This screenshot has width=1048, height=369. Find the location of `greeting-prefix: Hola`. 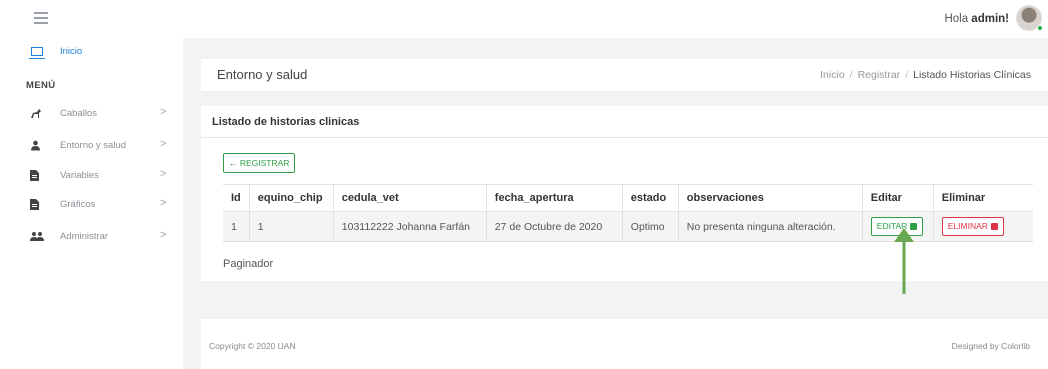

greeting-prefix: Hola is located at coordinates (958, 19).